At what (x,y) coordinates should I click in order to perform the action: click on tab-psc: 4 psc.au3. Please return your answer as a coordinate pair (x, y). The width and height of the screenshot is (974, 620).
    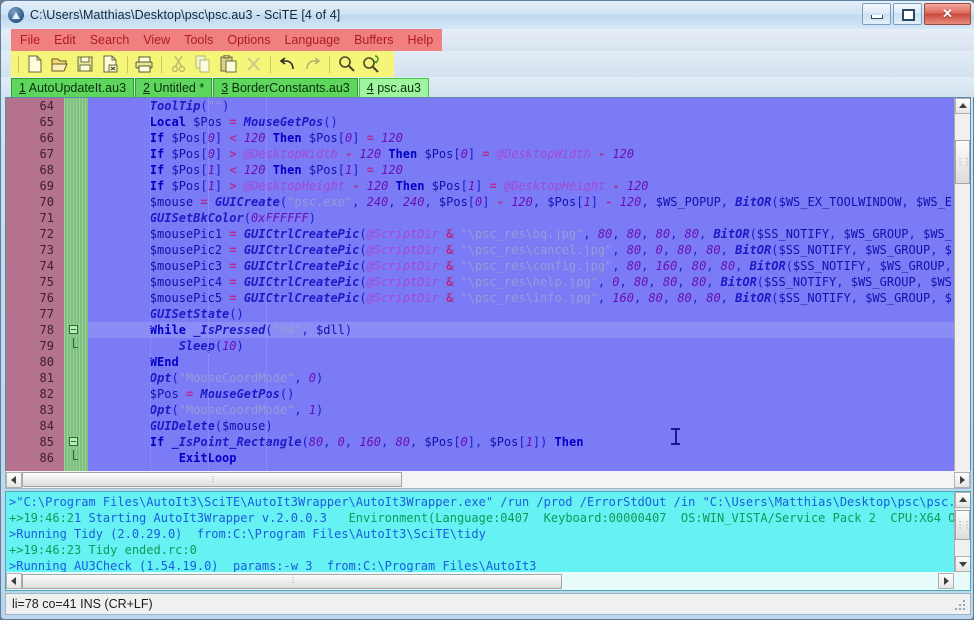
    Looking at the image, I should click on (393, 87).